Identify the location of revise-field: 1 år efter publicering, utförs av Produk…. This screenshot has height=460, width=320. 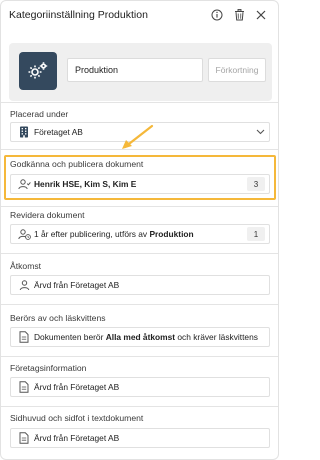
(140, 234).